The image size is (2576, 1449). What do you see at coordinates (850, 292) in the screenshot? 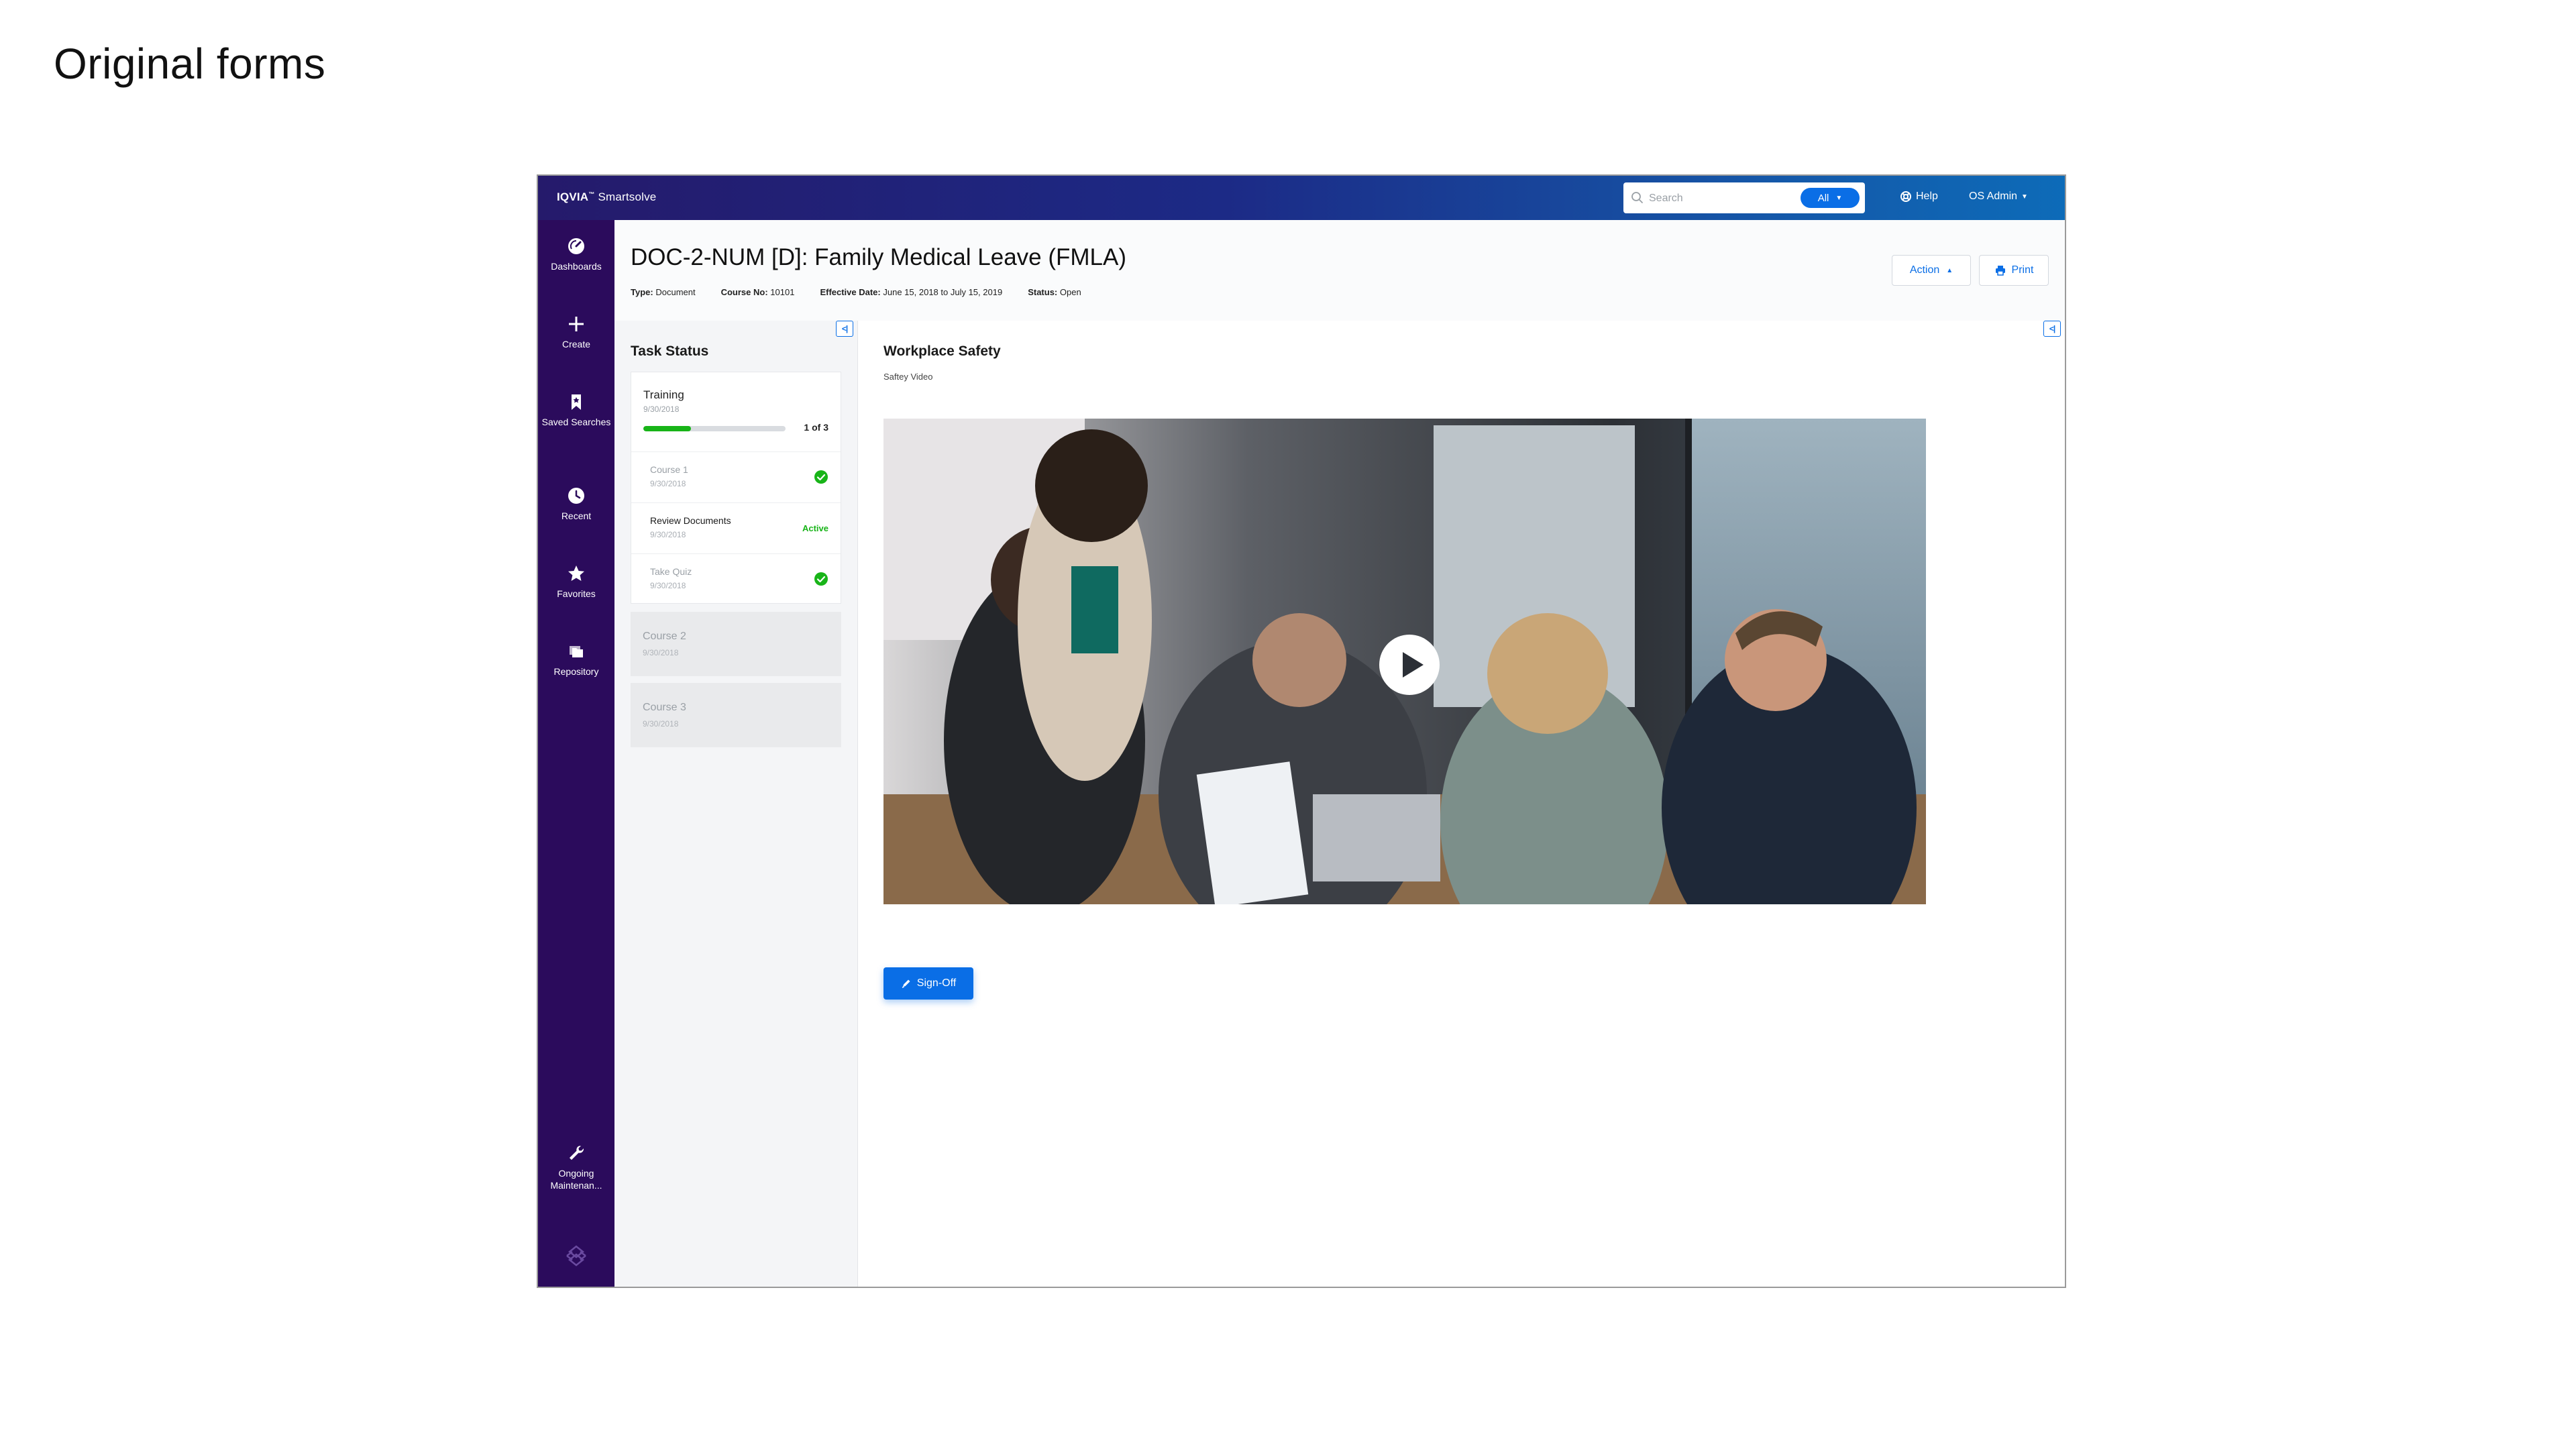
I see `meta-key: Effective Date:` at bounding box center [850, 292].